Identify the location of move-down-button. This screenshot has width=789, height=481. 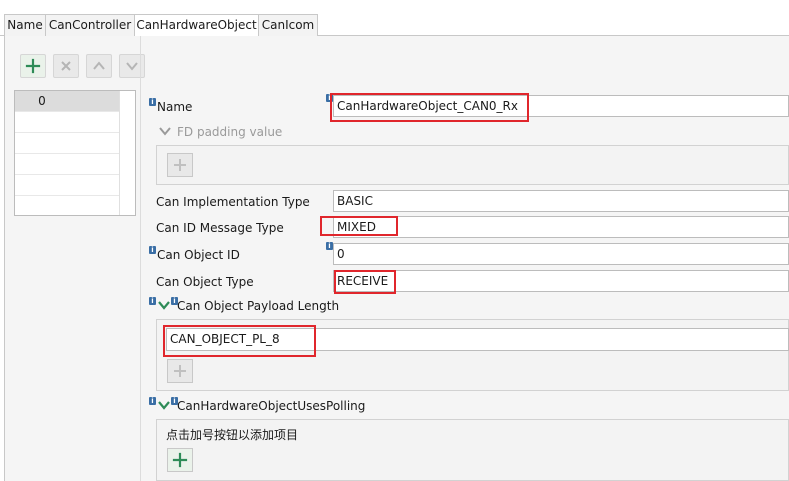
(132, 66).